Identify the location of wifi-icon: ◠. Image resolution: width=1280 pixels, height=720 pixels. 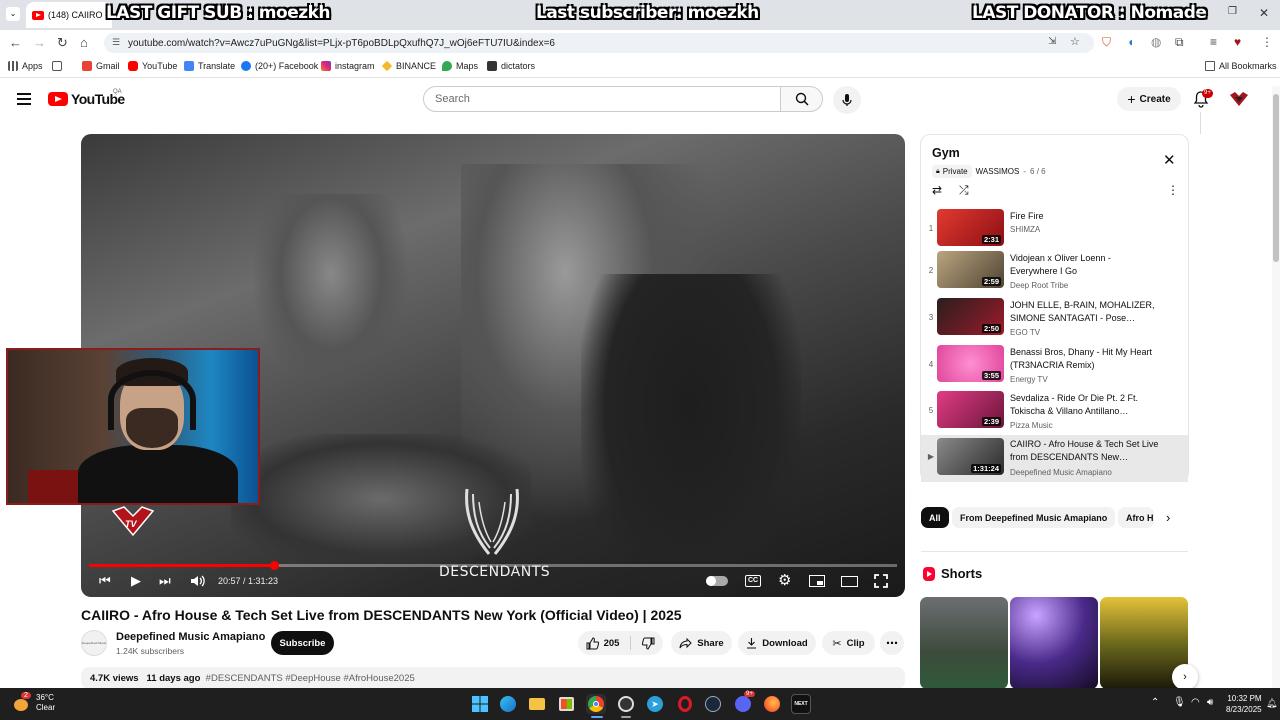
(1195, 702).